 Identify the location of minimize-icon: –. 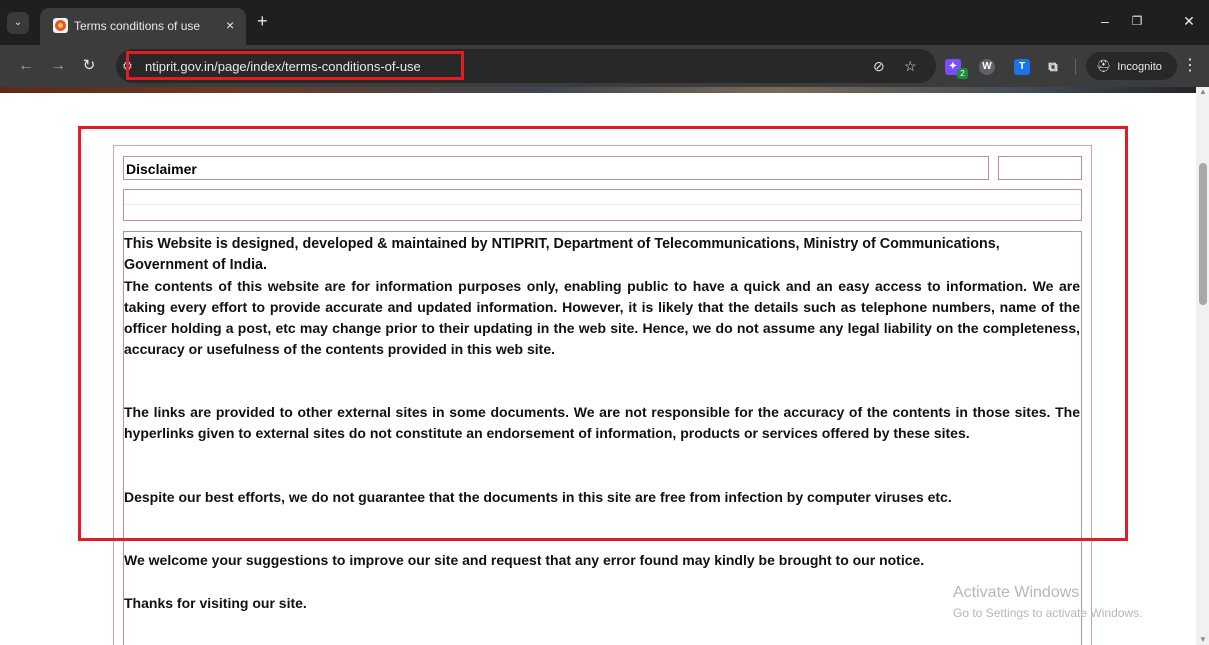
(1105, 21).